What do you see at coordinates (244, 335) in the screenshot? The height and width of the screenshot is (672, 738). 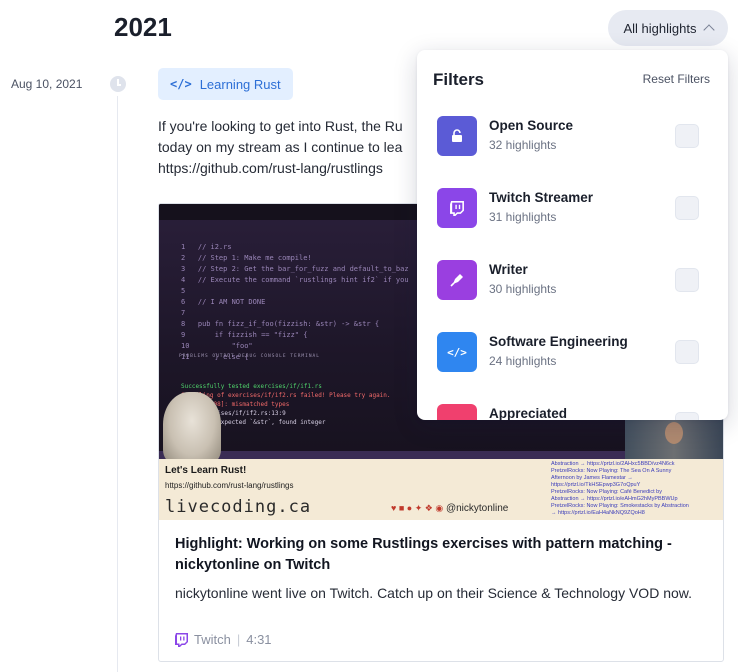 I see `code-line: 9 if fizzish == "fizz" {` at bounding box center [244, 335].